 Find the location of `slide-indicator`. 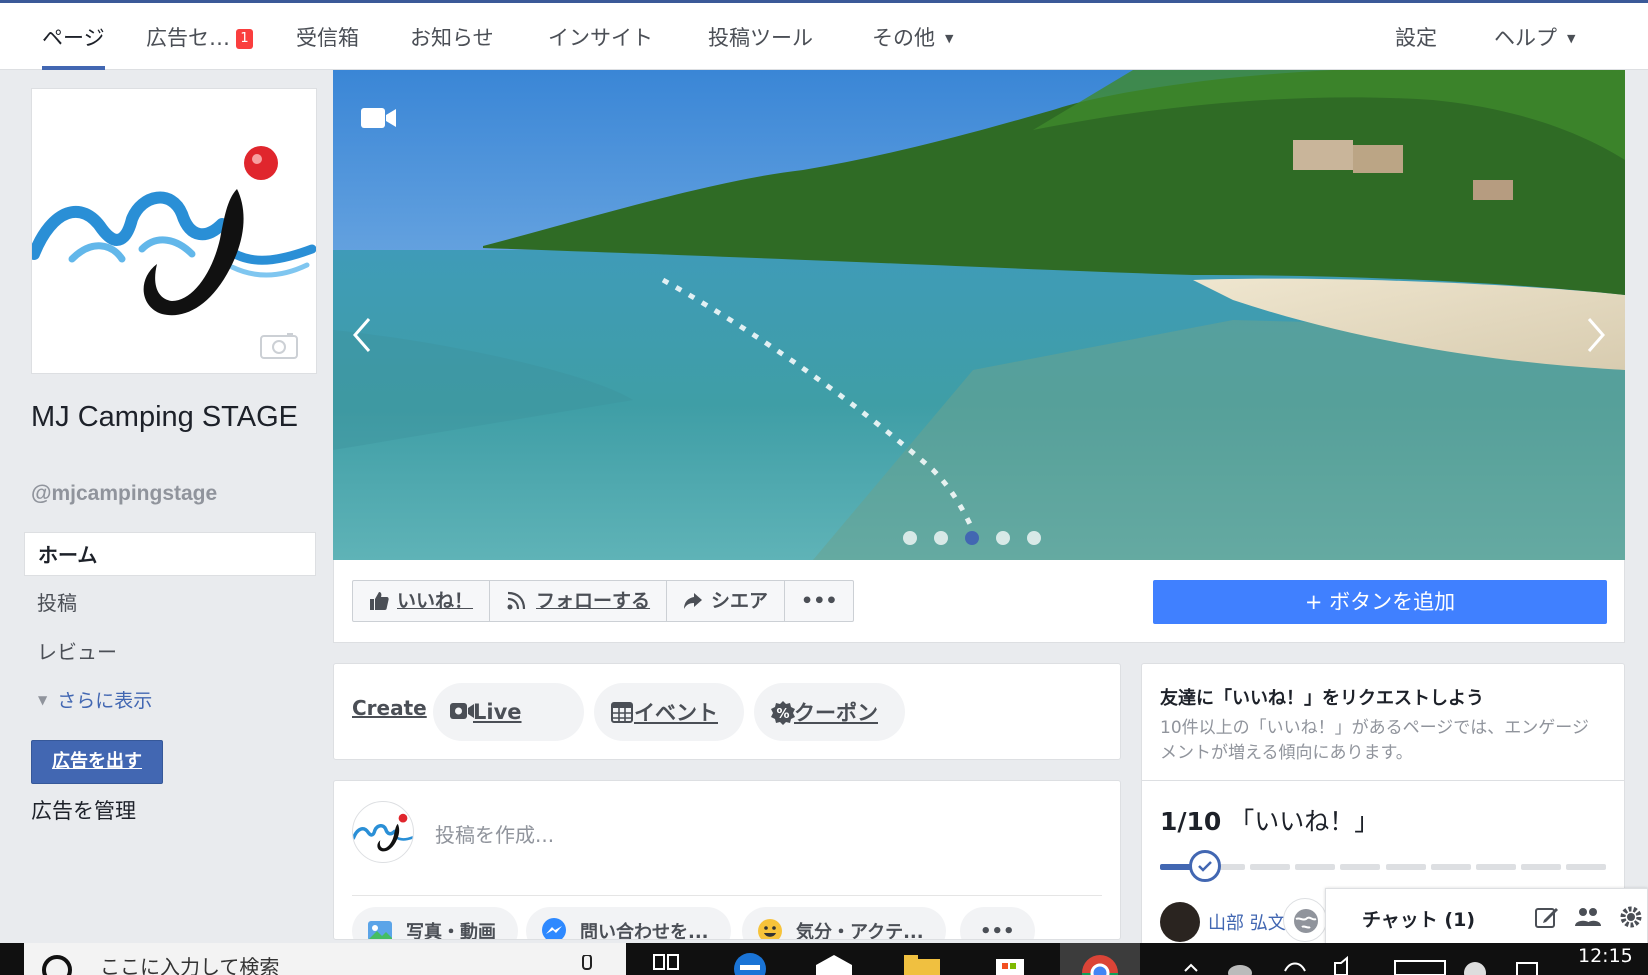

slide-indicator is located at coordinates (980, 539).